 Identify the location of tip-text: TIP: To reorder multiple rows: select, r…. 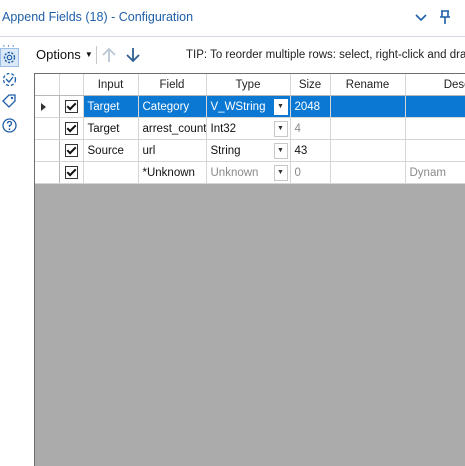
(325, 55).